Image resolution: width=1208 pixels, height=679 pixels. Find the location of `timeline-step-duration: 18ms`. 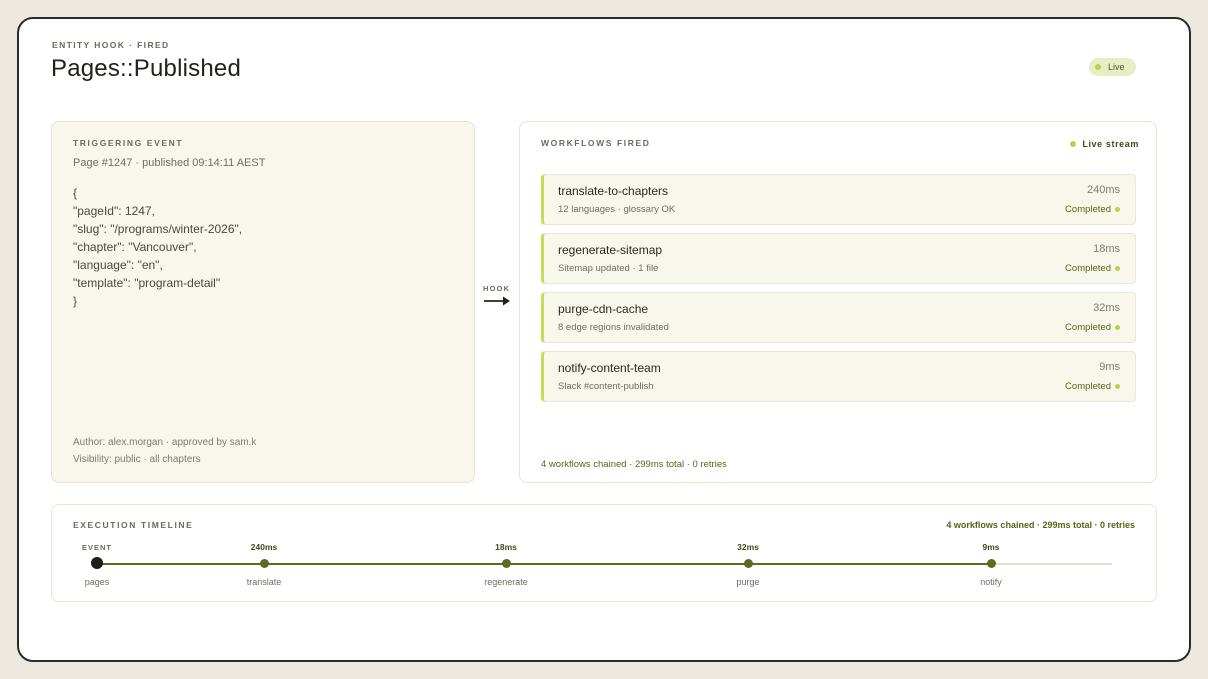

timeline-step-duration: 18ms is located at coordinates (506, 547).